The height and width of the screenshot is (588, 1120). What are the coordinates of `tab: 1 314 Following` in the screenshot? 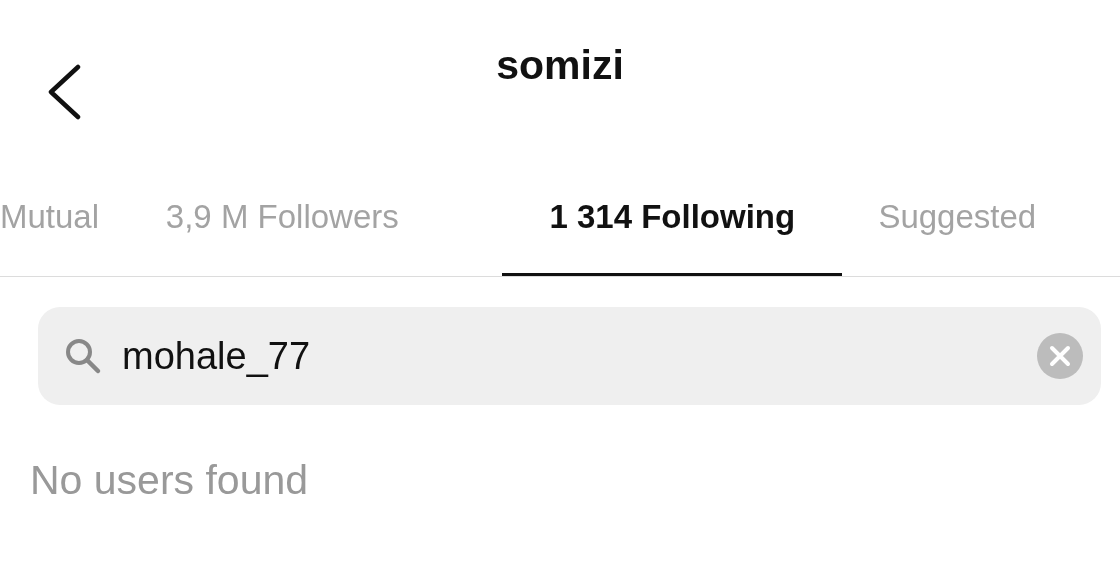 It's located at (672, 218).